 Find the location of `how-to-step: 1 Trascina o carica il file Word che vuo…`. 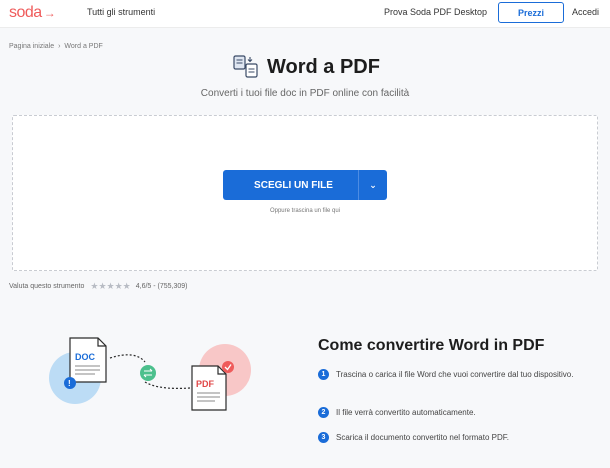

how-to-step: 1 Trascina o carica il file Word che vuo… is located at coordinates (454, 375).